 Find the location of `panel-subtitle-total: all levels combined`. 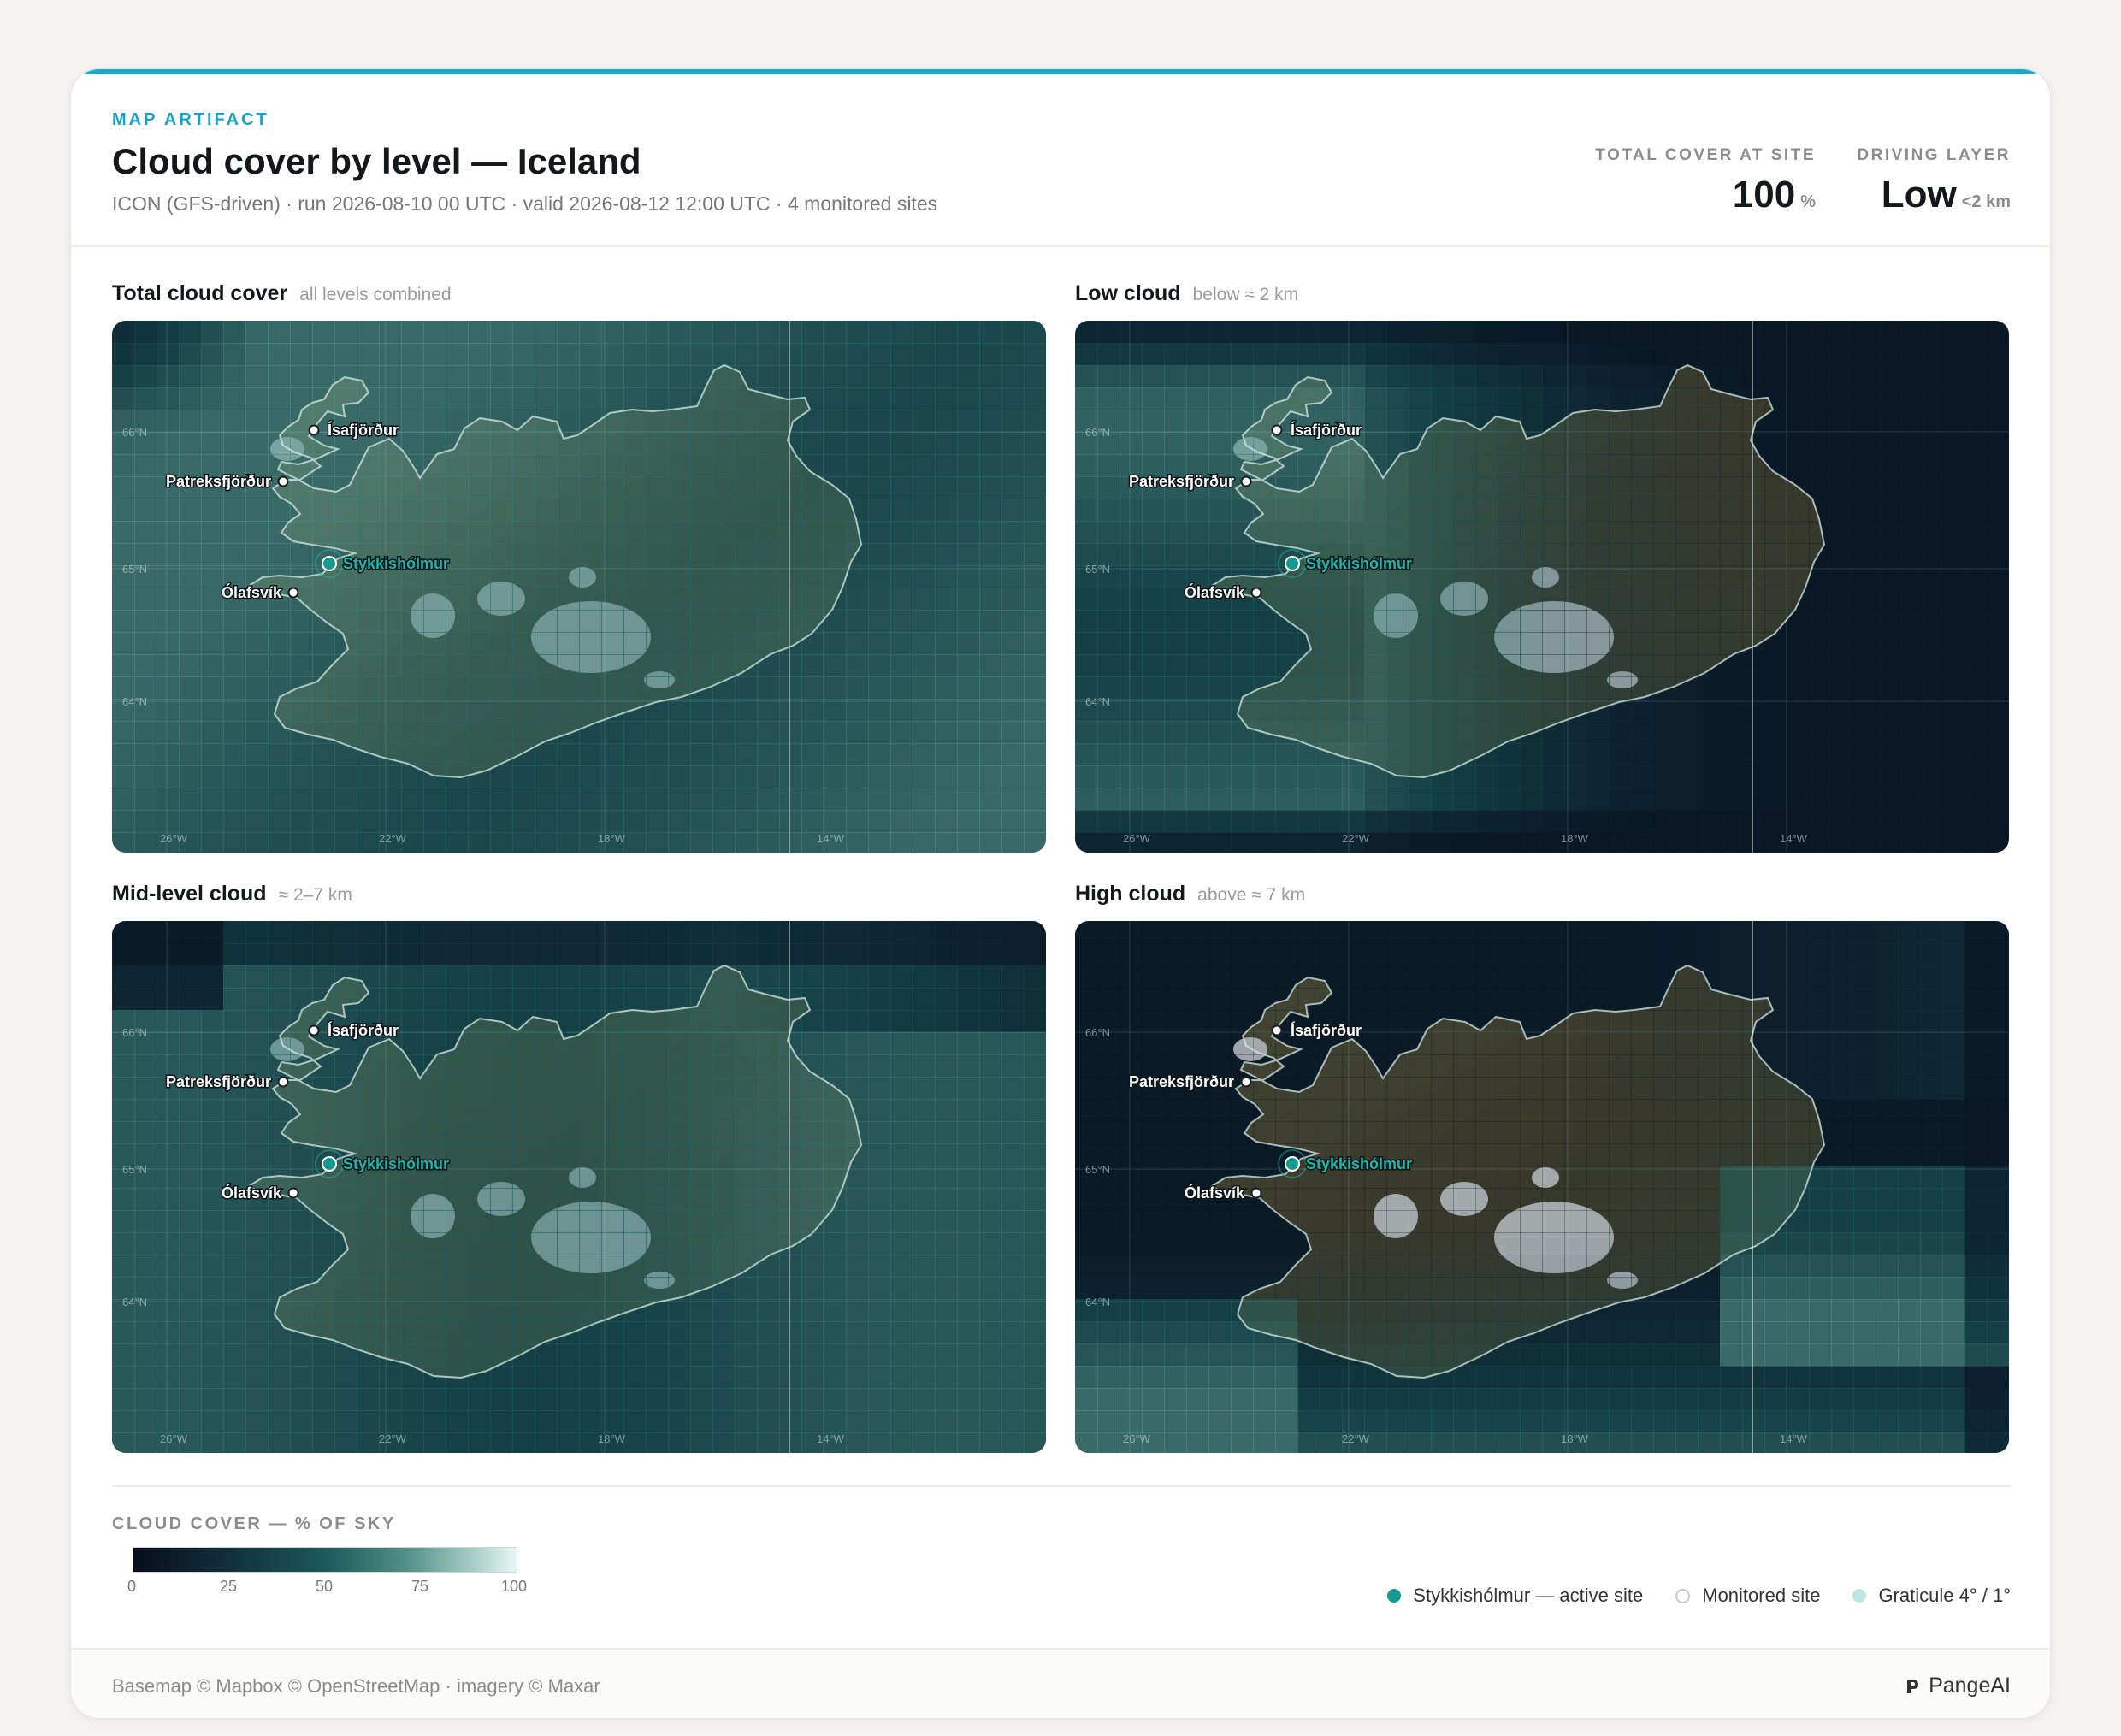

panel-subtitle-total: all levels combined is located at coordinates (375, 294).